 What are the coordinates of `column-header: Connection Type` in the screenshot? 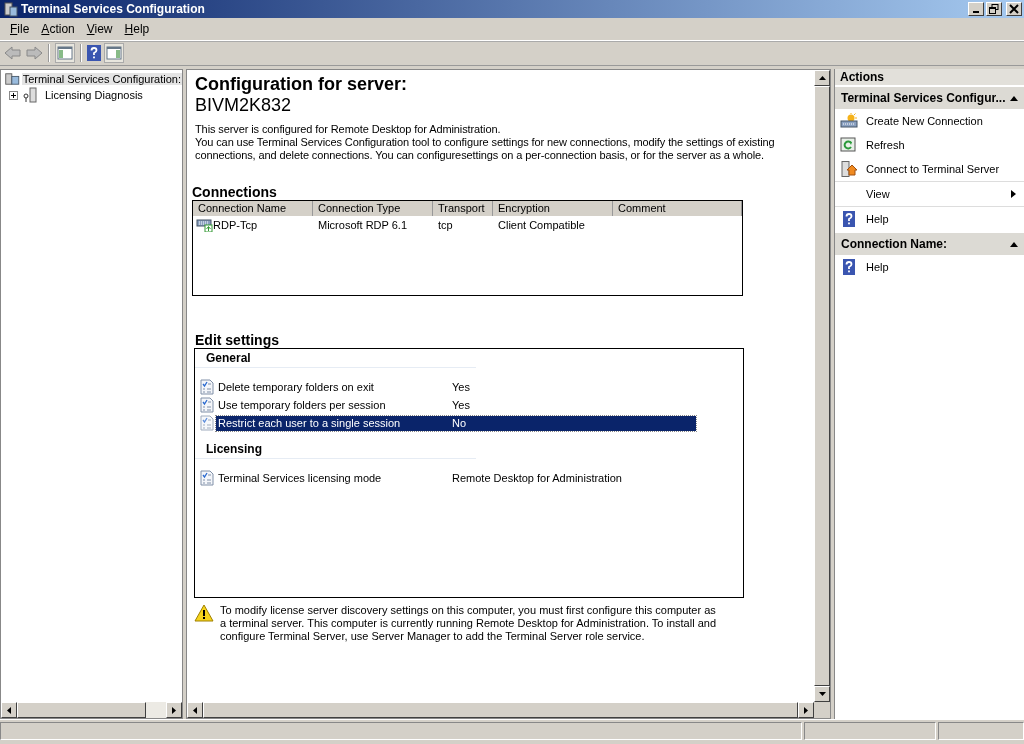 It's located at (373, 208).